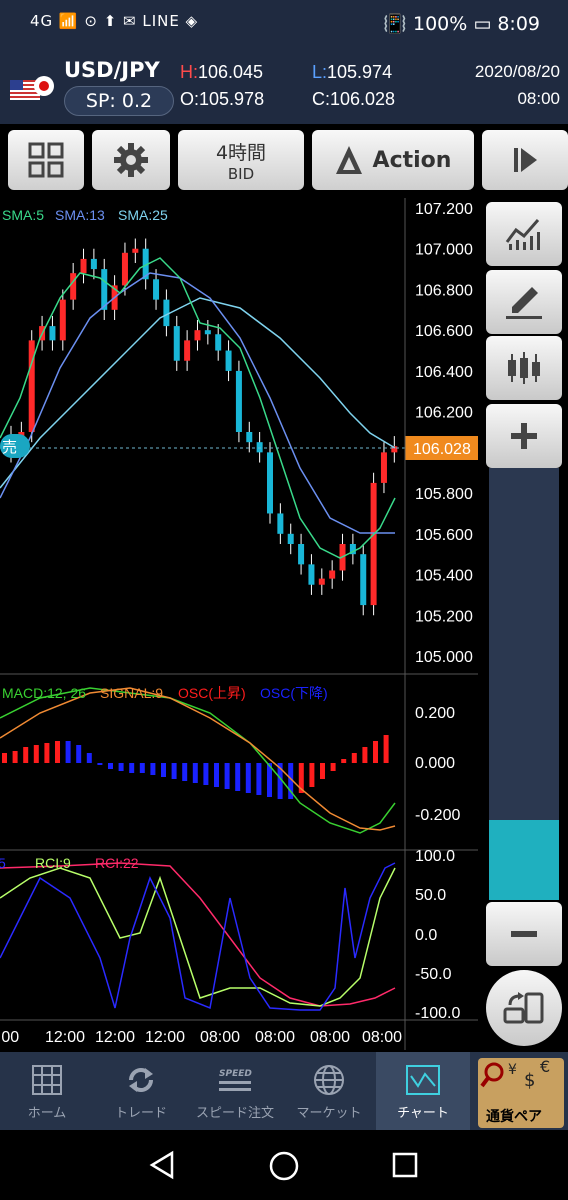  Describe the element at coordinates (524, 234) in the screenshot. I see `indicator-chart-button` at that location.